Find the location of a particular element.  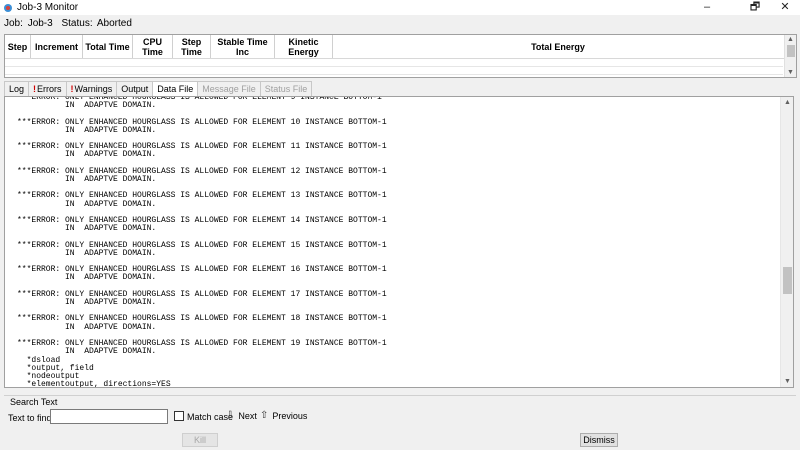

tab-log: Log is located at coordinates (17, 88).